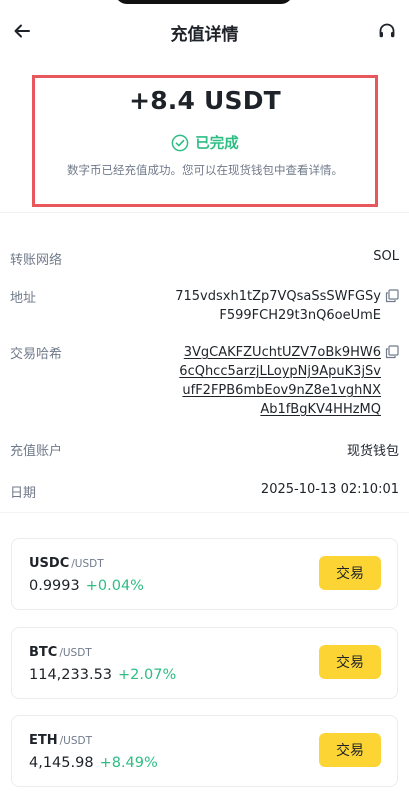 The image size is (409, 791). I want to click on support-button, so click(387, 31).